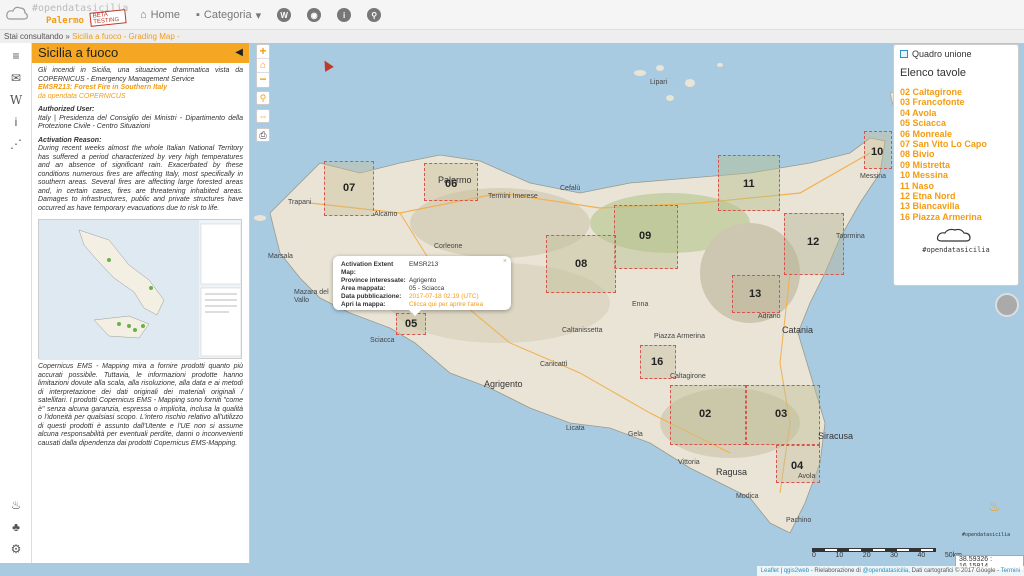 Image resolution: width=1024 pixels, height=576 pixels. I want to click on label-palermo: Palermo, so click(455, 180).